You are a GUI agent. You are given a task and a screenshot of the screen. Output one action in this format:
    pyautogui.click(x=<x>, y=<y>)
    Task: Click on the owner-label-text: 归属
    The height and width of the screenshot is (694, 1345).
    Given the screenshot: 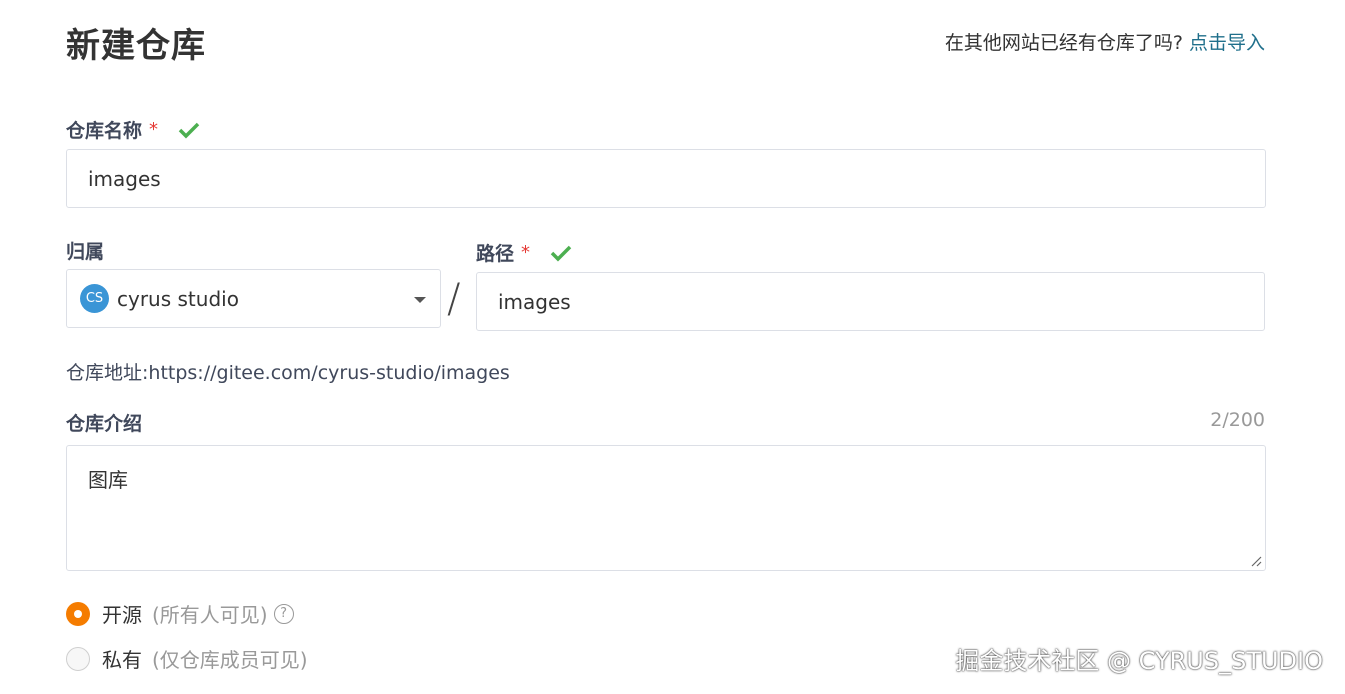 What is the action you would take?
    pyautogui.click(x=85, y=252)
    